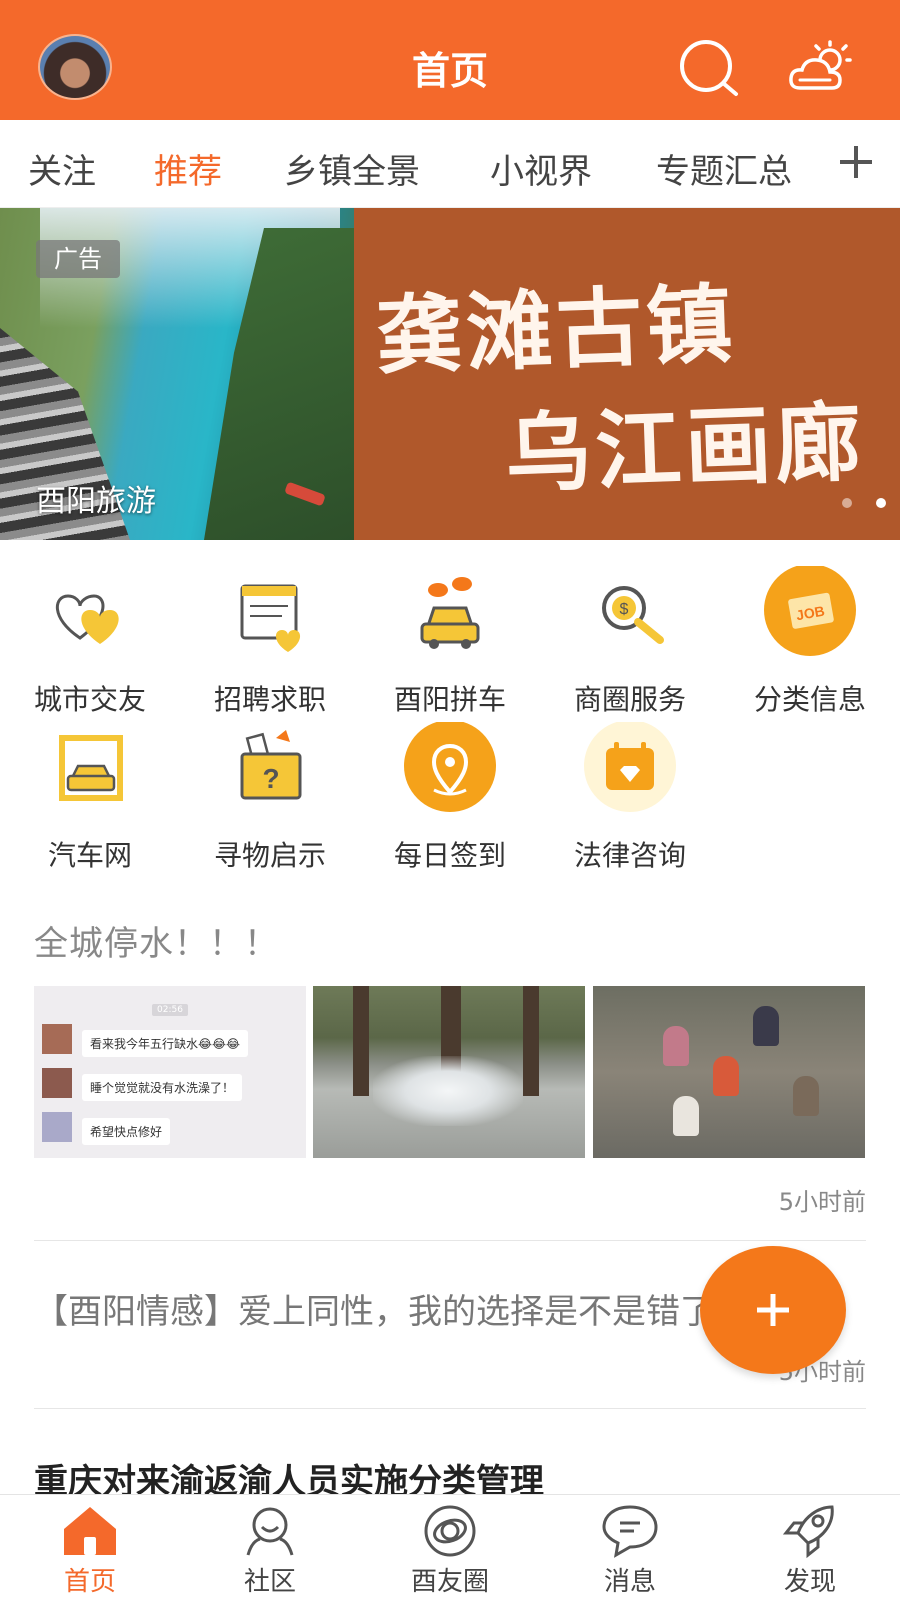  I want to click on add-tab-icon, so click(856, 162).